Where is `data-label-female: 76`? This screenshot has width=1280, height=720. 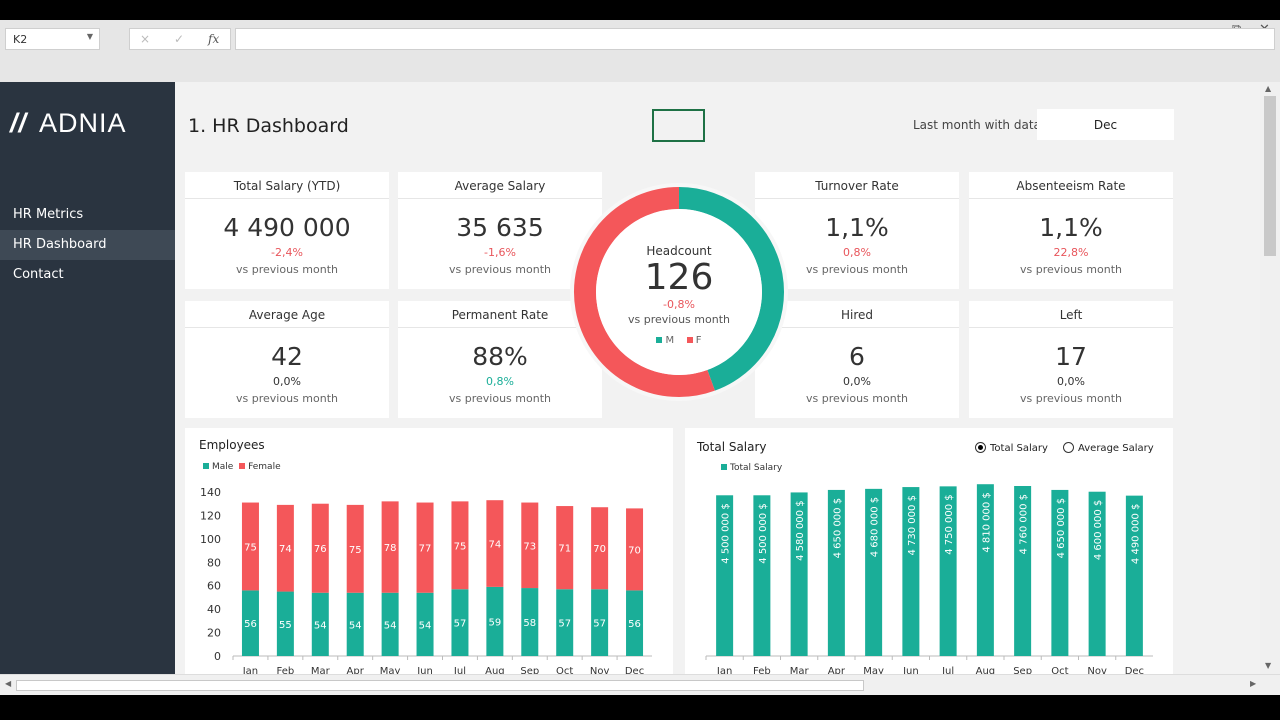
data-label-female: 76 is located at coordinates (320, 549).